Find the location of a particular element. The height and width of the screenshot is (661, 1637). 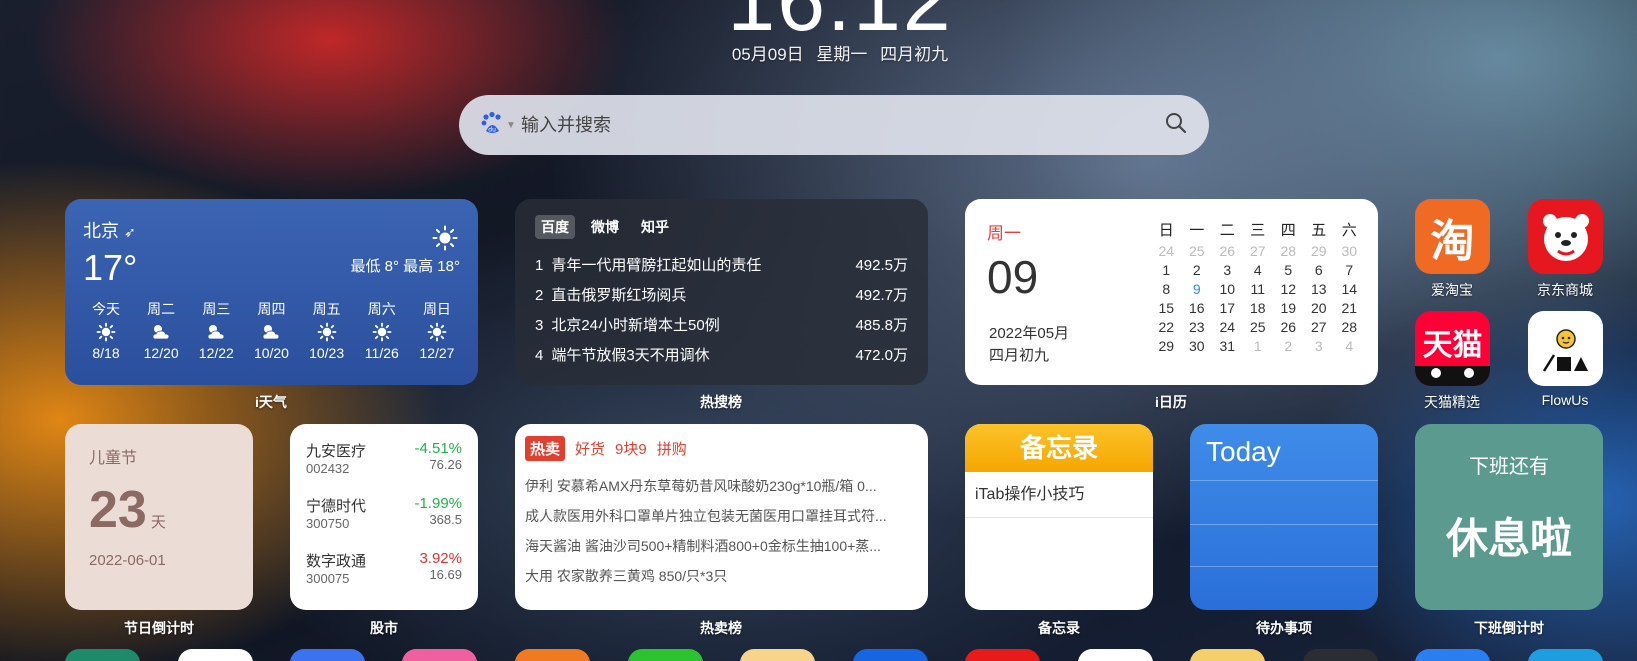

hot-search-item: 4 端午节放假3天不用调休 472.0万 is located at coordinates (721, 354).